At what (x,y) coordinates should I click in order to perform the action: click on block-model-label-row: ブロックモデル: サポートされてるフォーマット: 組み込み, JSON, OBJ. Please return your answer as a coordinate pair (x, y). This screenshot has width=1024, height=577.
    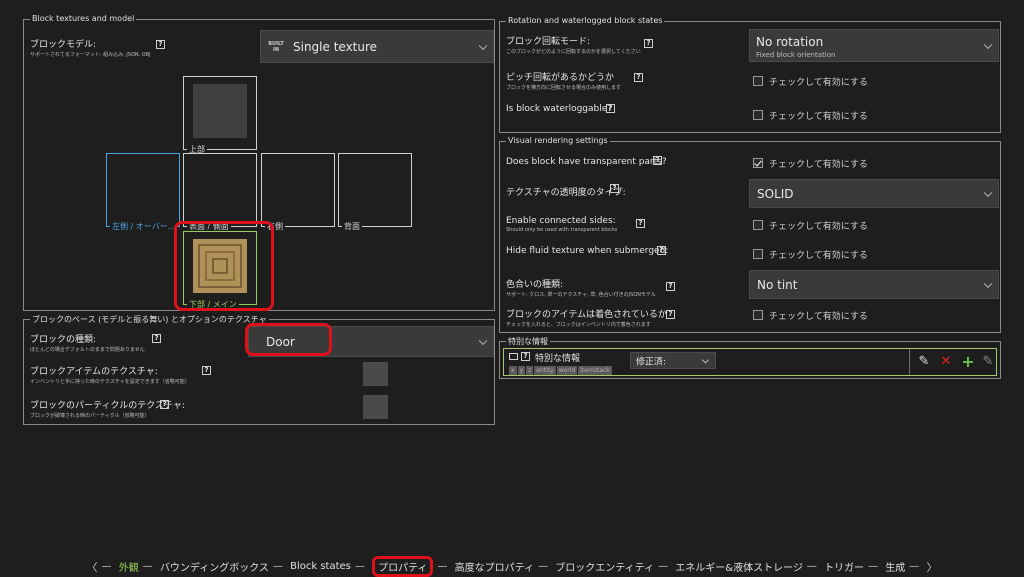
    Looking at the image, I should click on (90, 47).